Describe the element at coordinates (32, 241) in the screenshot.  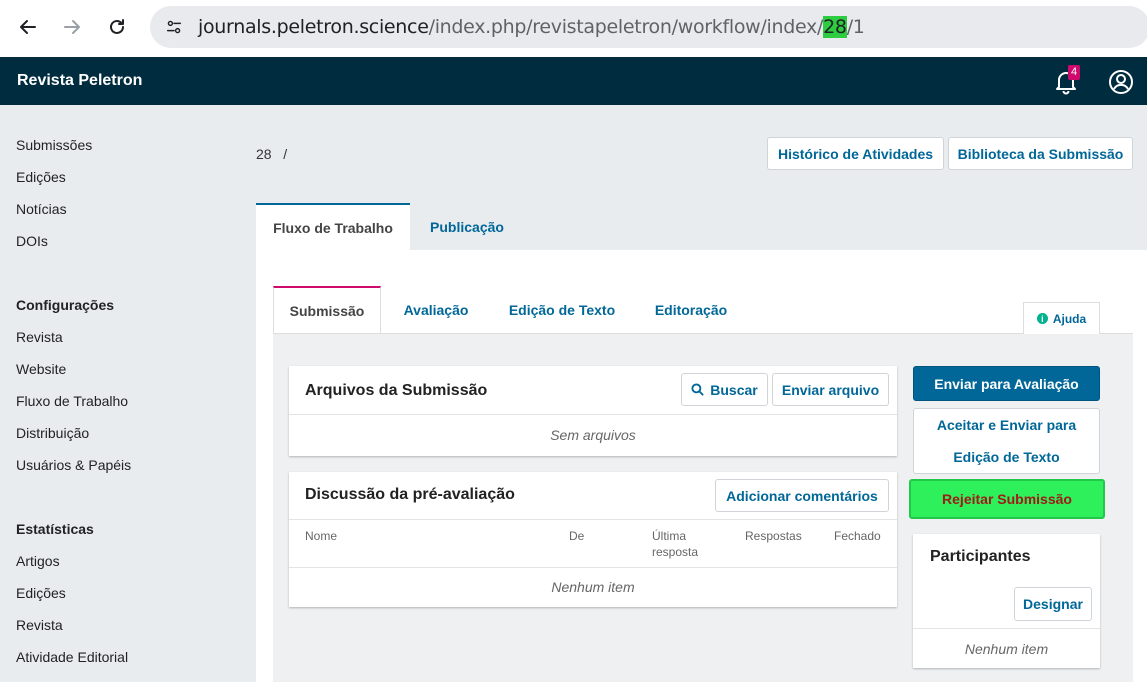
I see `sidebar-item-dois: DOIs` at that location.